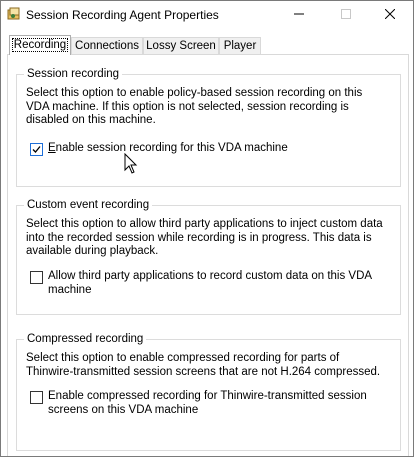 This screenshot has height=457, width=414. I want to click on close-button, so click(390, 15).